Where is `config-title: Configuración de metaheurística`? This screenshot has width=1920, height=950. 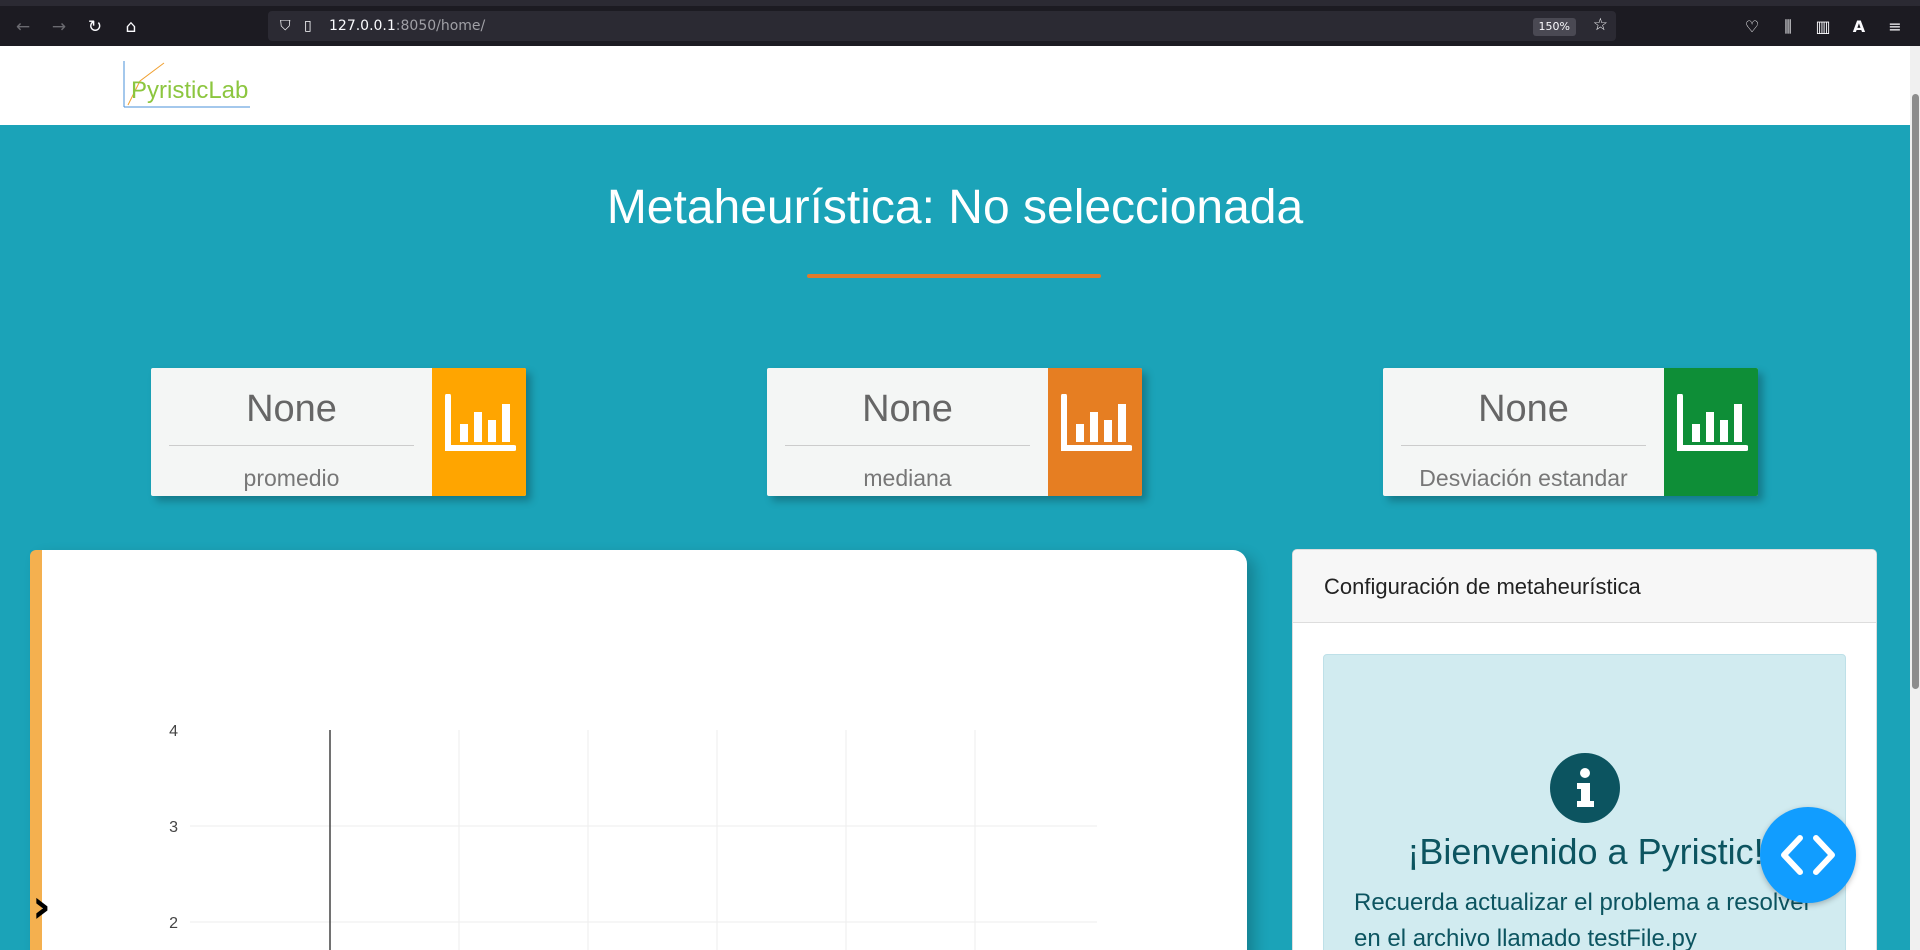
config-title: Configuración de metaheurística is located at coordinates (1482, 586).